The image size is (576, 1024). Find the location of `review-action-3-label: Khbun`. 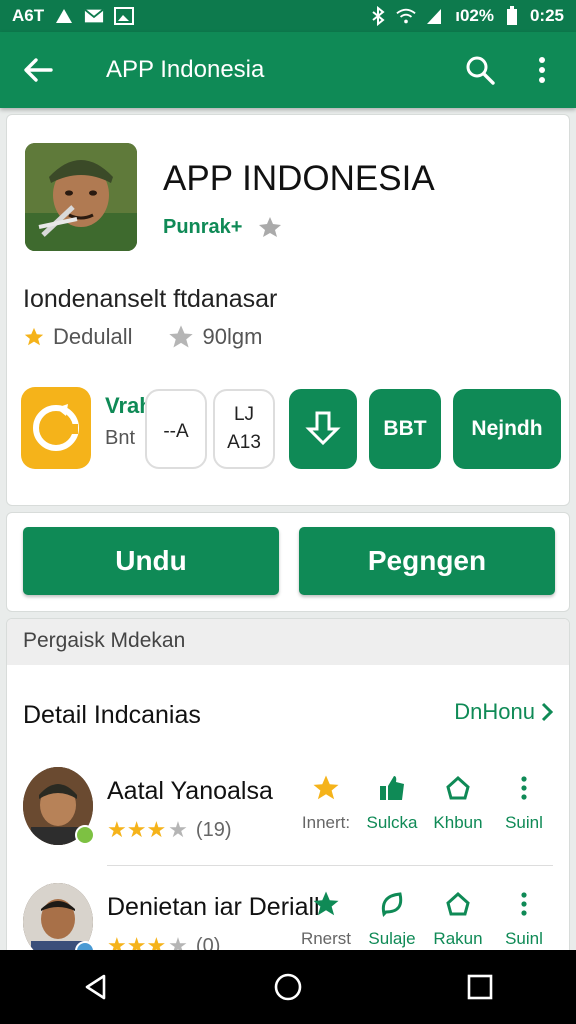

review-action-3-label: Khbun is located at coordinates (458, 822).